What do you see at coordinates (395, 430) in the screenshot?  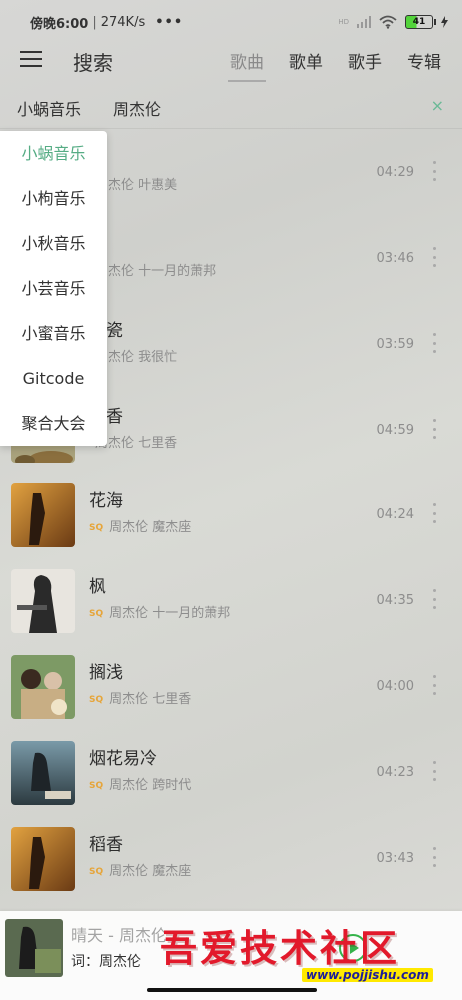 I see `song-duration: 04:59` at bounding box center [395, 430].